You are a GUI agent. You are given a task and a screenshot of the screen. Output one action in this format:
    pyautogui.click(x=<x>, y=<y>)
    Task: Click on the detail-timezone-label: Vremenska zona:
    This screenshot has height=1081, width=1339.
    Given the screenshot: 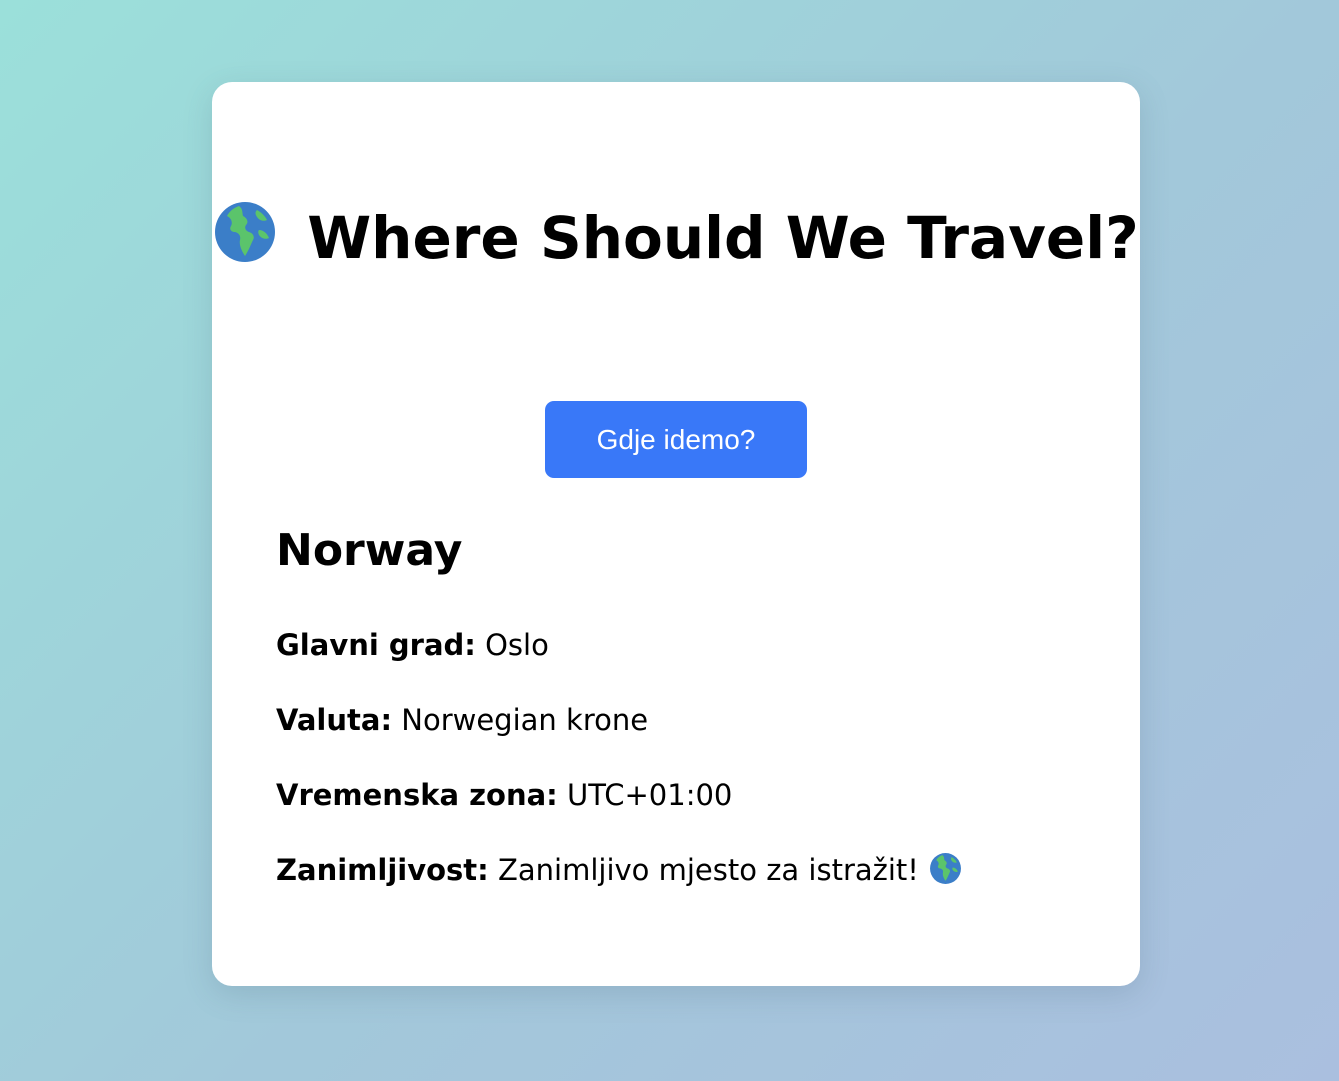 What is the action you would take?
    pyautogui.click(x=417, y=795)
    